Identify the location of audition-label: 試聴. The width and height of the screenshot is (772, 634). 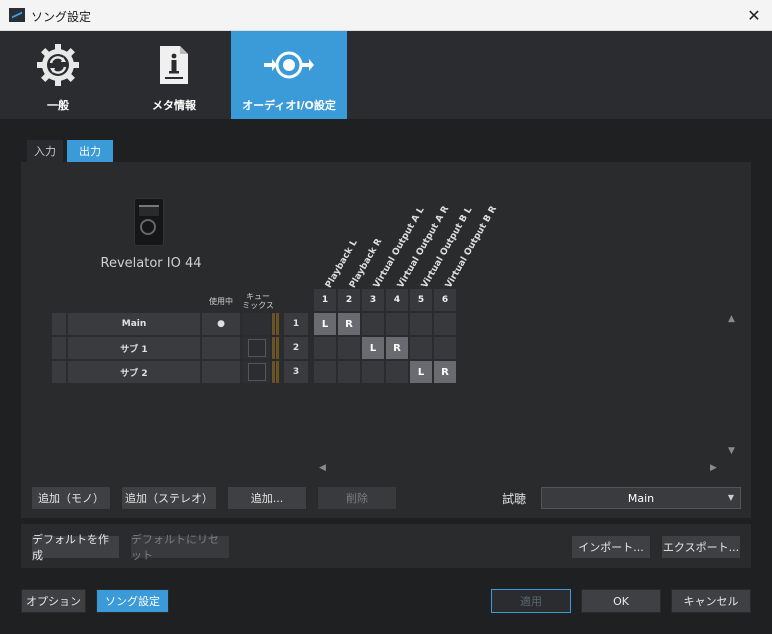
(514, 499).